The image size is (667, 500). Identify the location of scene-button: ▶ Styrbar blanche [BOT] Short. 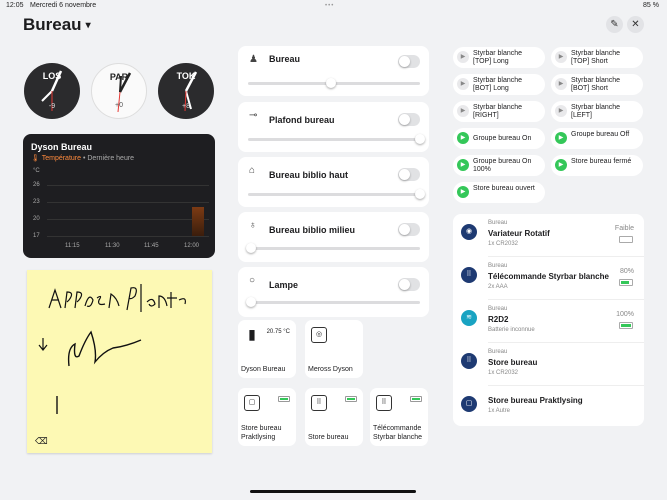
(597, 84).